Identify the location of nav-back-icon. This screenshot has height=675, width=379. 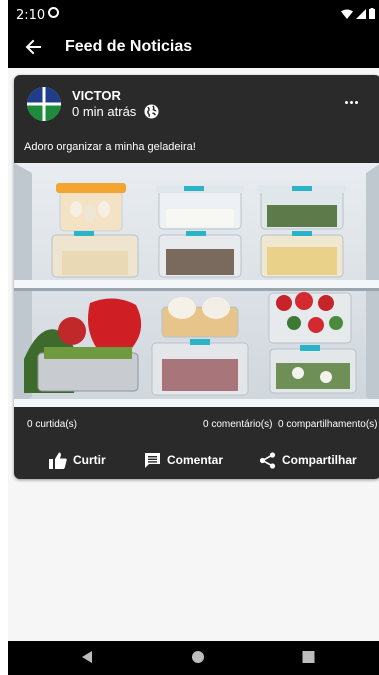
(87, 657).